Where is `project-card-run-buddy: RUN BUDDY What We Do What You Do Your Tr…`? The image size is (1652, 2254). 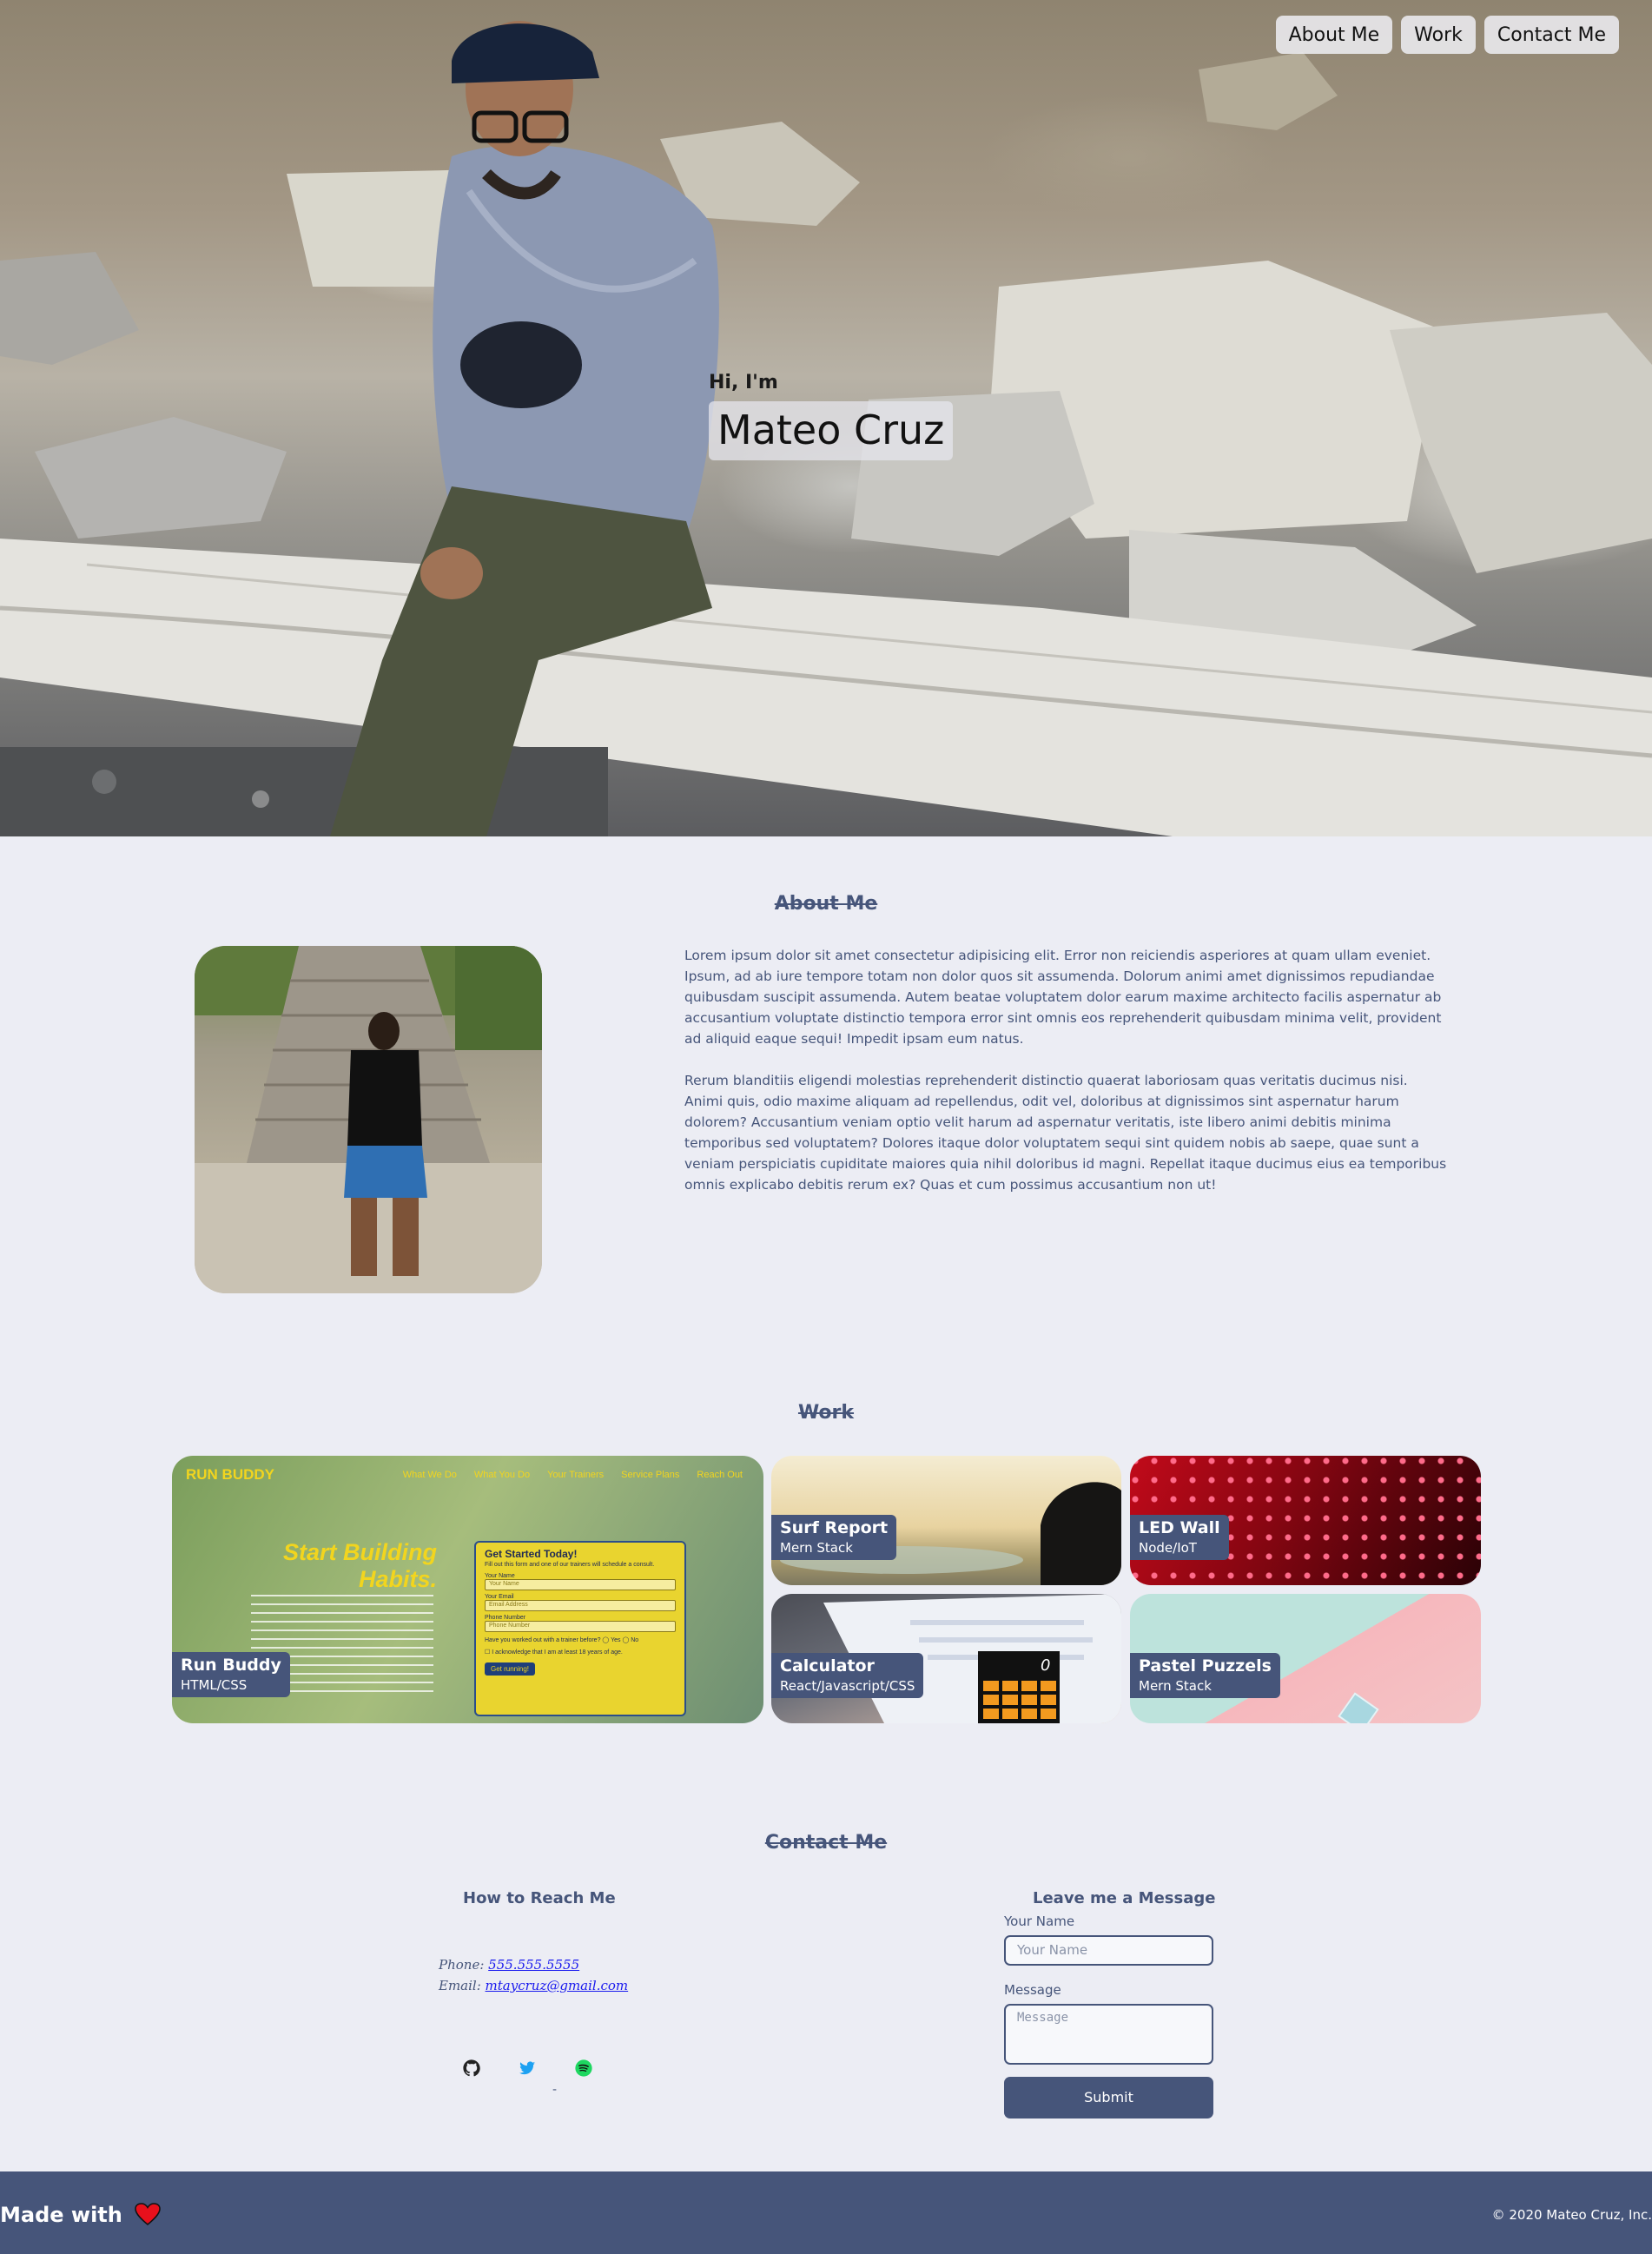
project-card-run-buddy: RUN BUDDY What We Do What You Do Your Tr… is located at coordinates (467, 1589).